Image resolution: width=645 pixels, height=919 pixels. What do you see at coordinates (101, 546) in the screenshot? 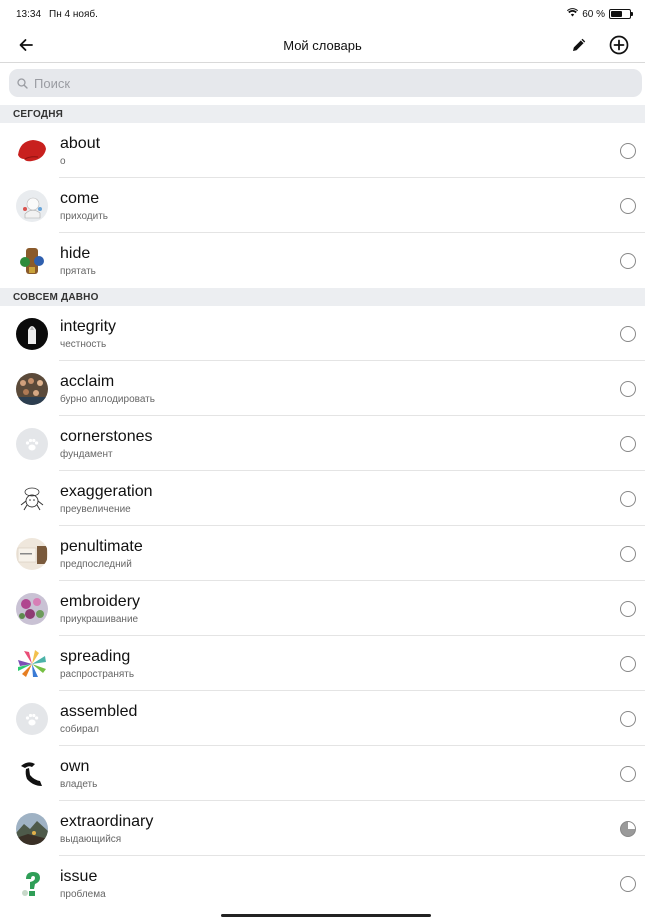
I see `word-label: penultimate` at bounding box center [101, 546].